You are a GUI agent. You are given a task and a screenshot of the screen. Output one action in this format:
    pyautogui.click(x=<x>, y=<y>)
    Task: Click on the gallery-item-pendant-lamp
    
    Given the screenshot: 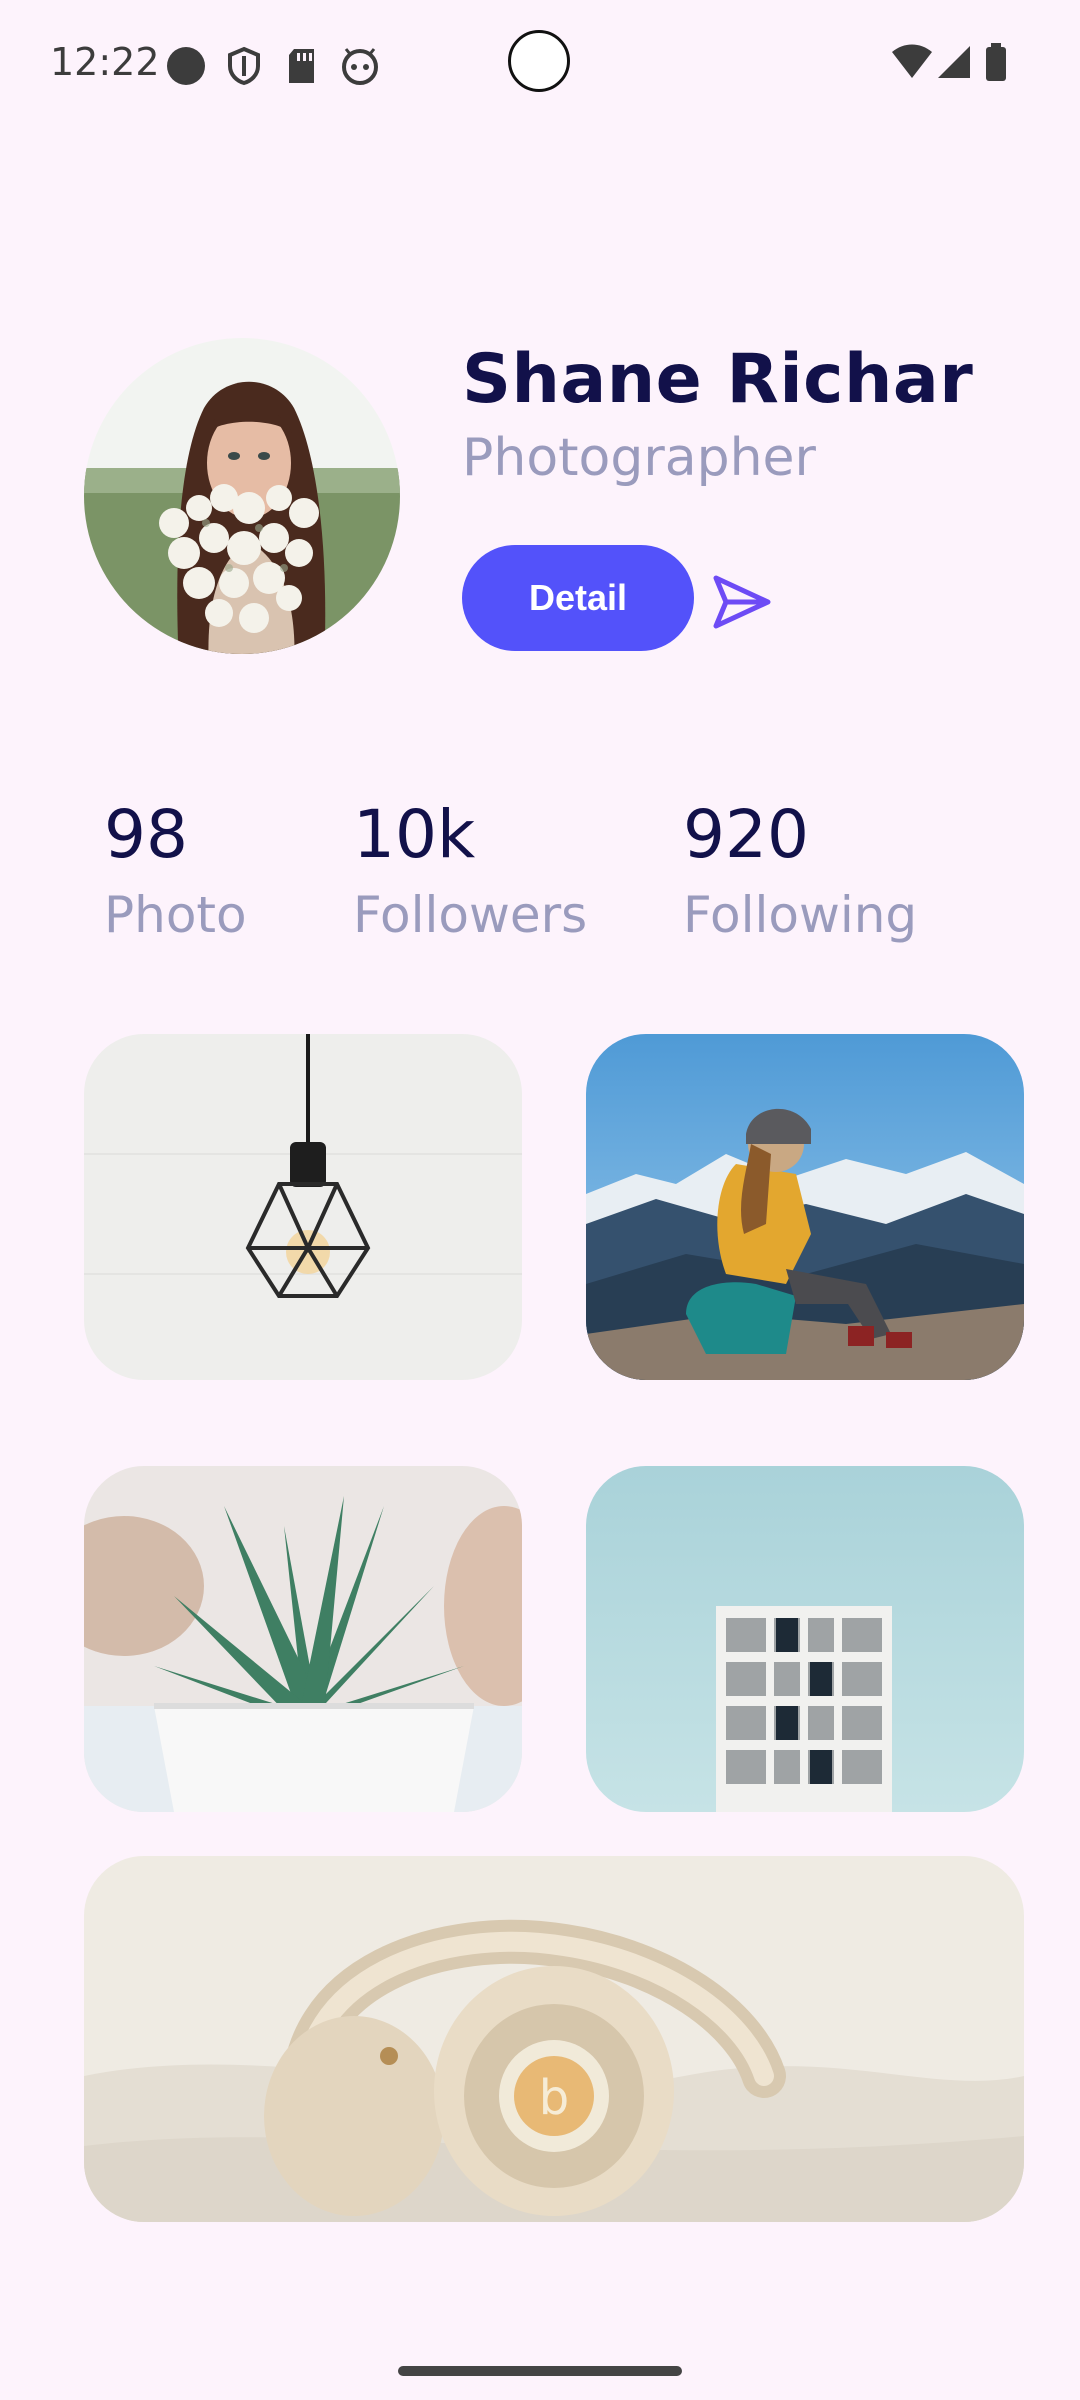 What is the action you would take?
    pyautogui.click(x=303, y=1207)
    